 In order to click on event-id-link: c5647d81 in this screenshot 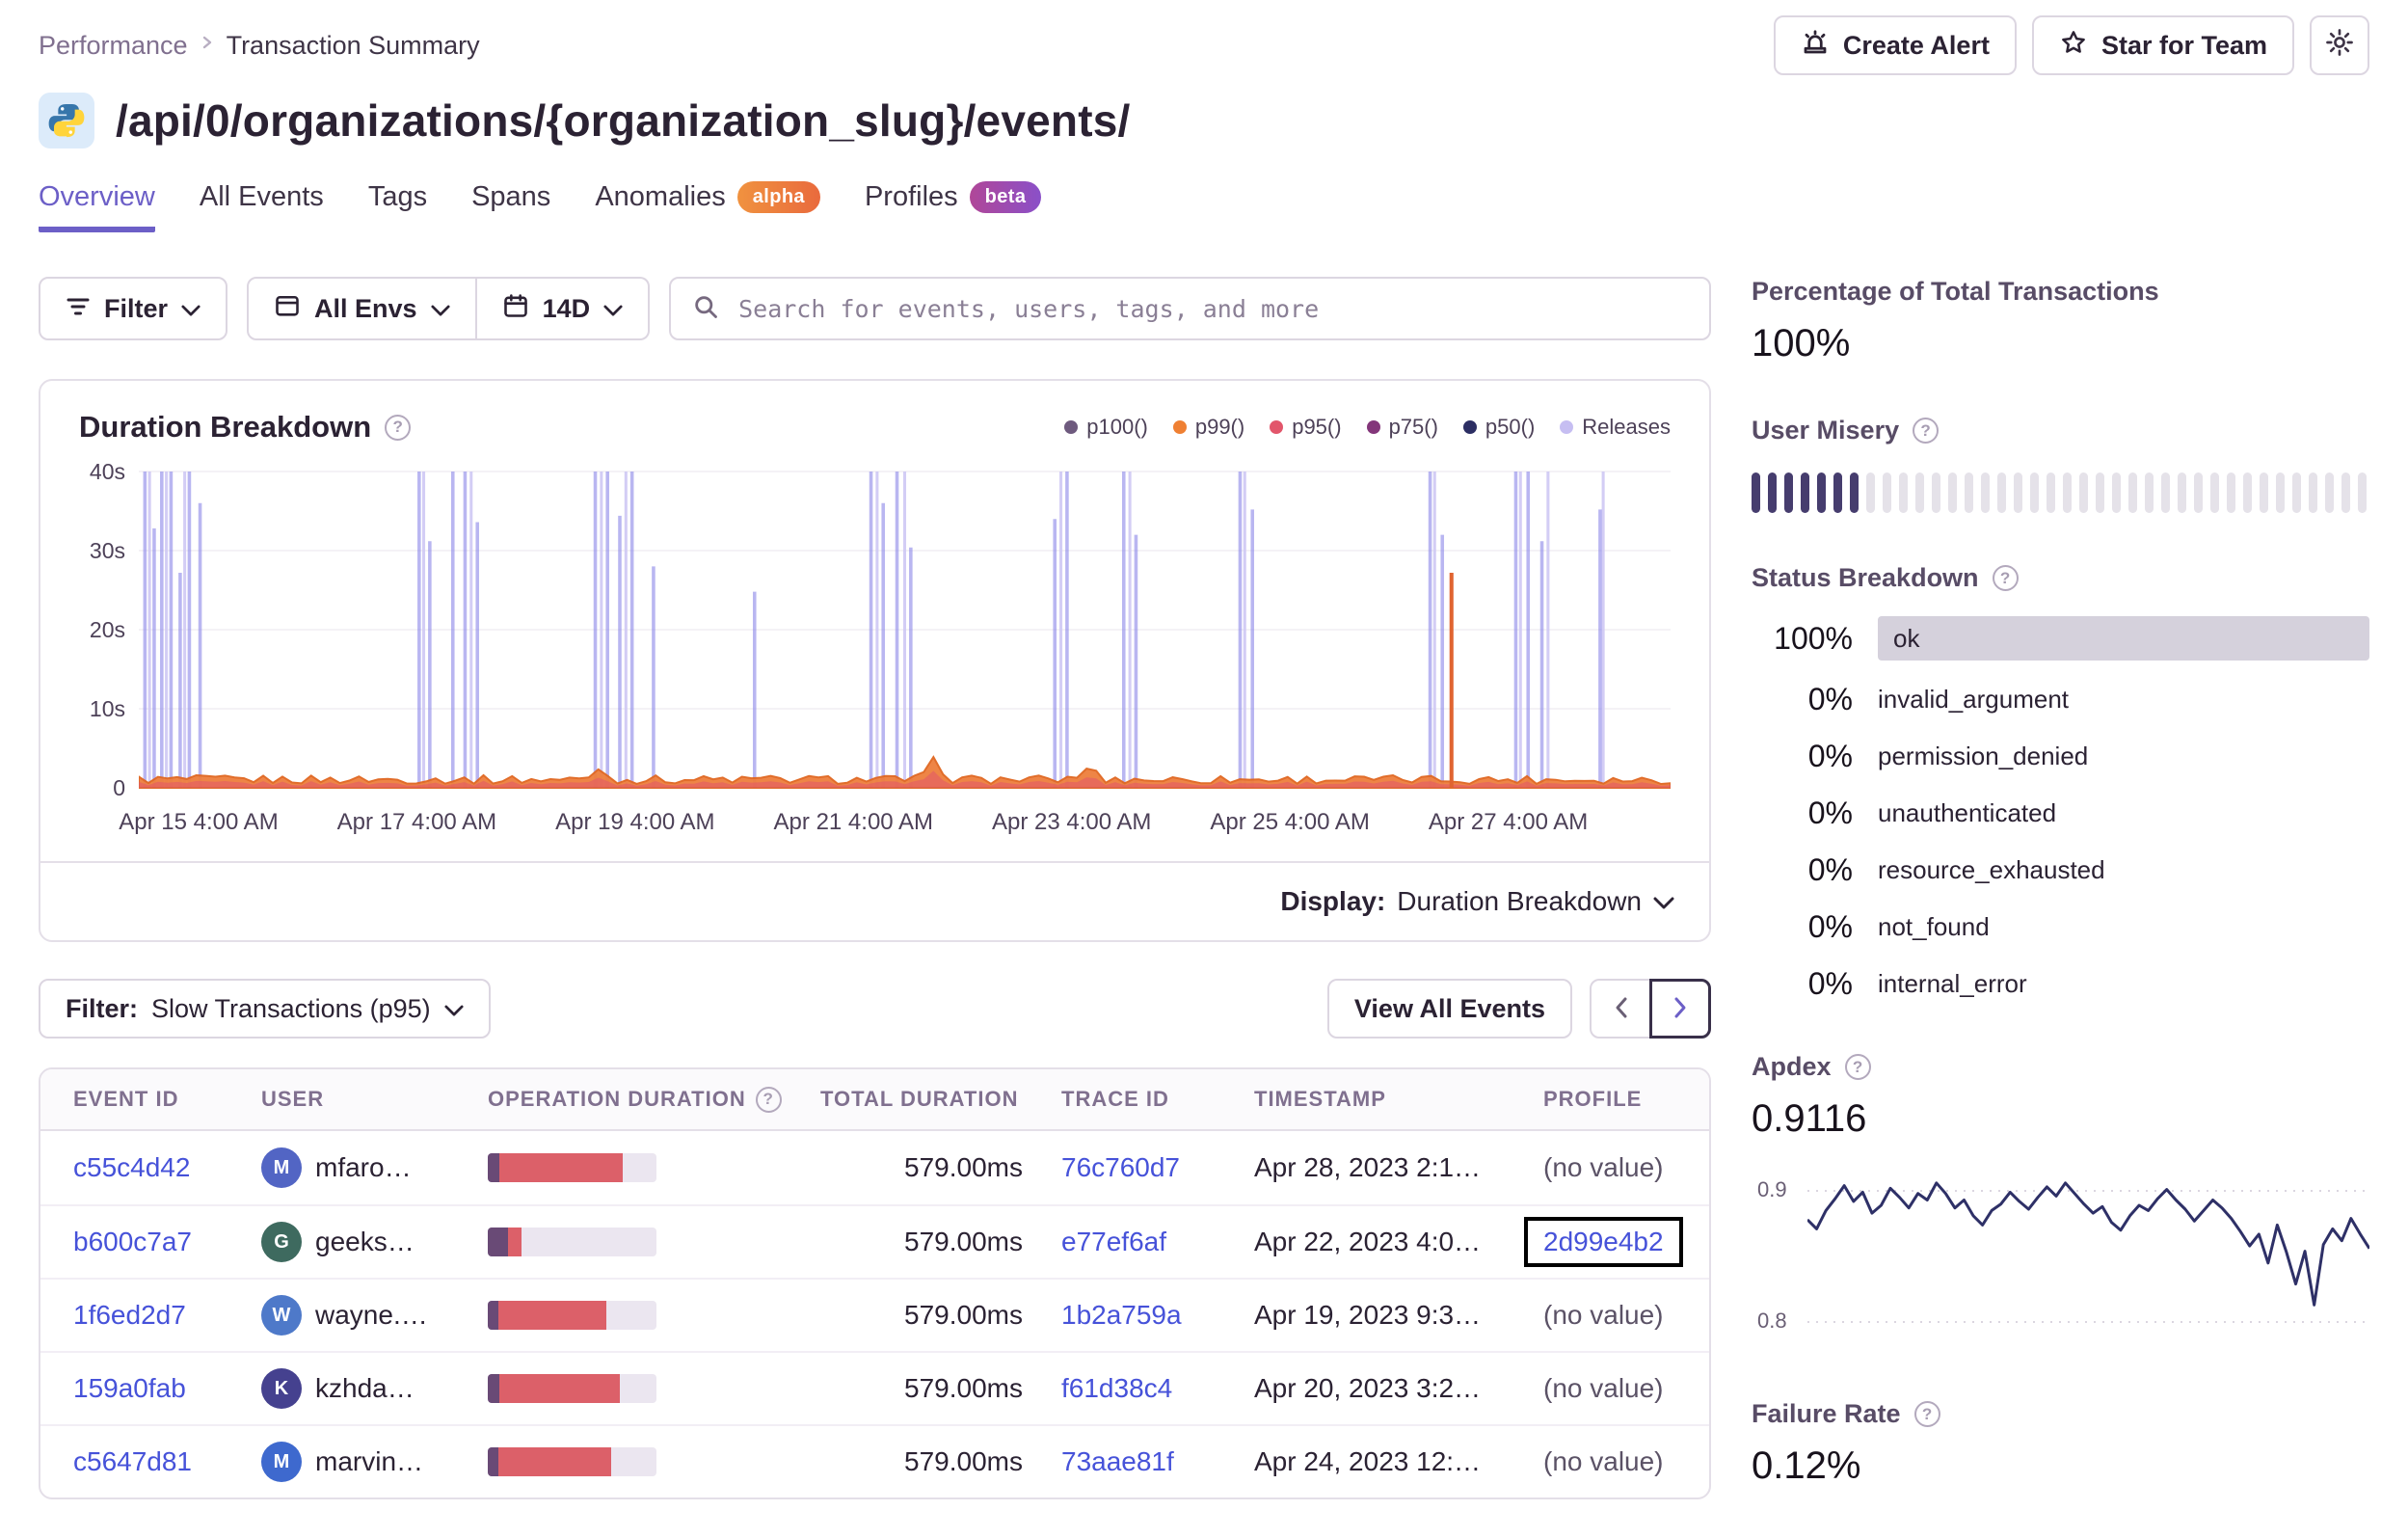, I will do `click(132, 1461)`.